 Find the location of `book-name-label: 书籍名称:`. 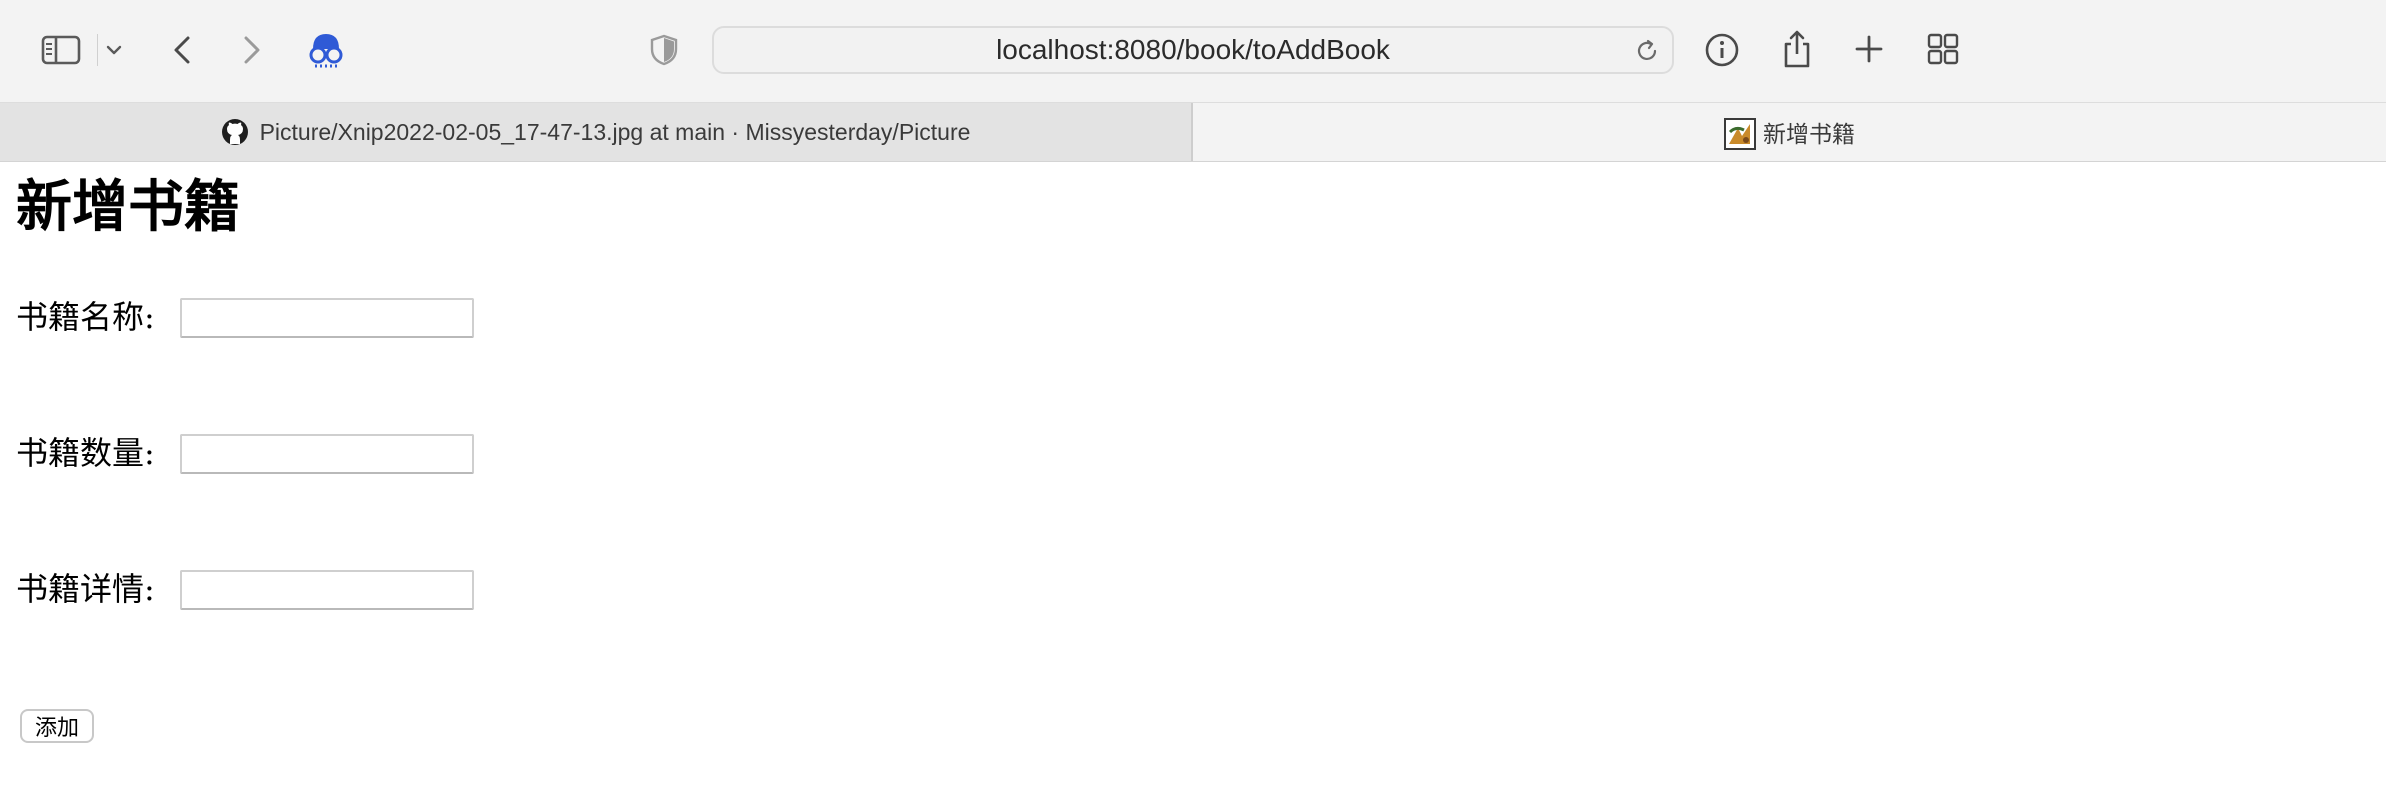

book-name-label: 书籍名称: is located at coordinates (85, 317).